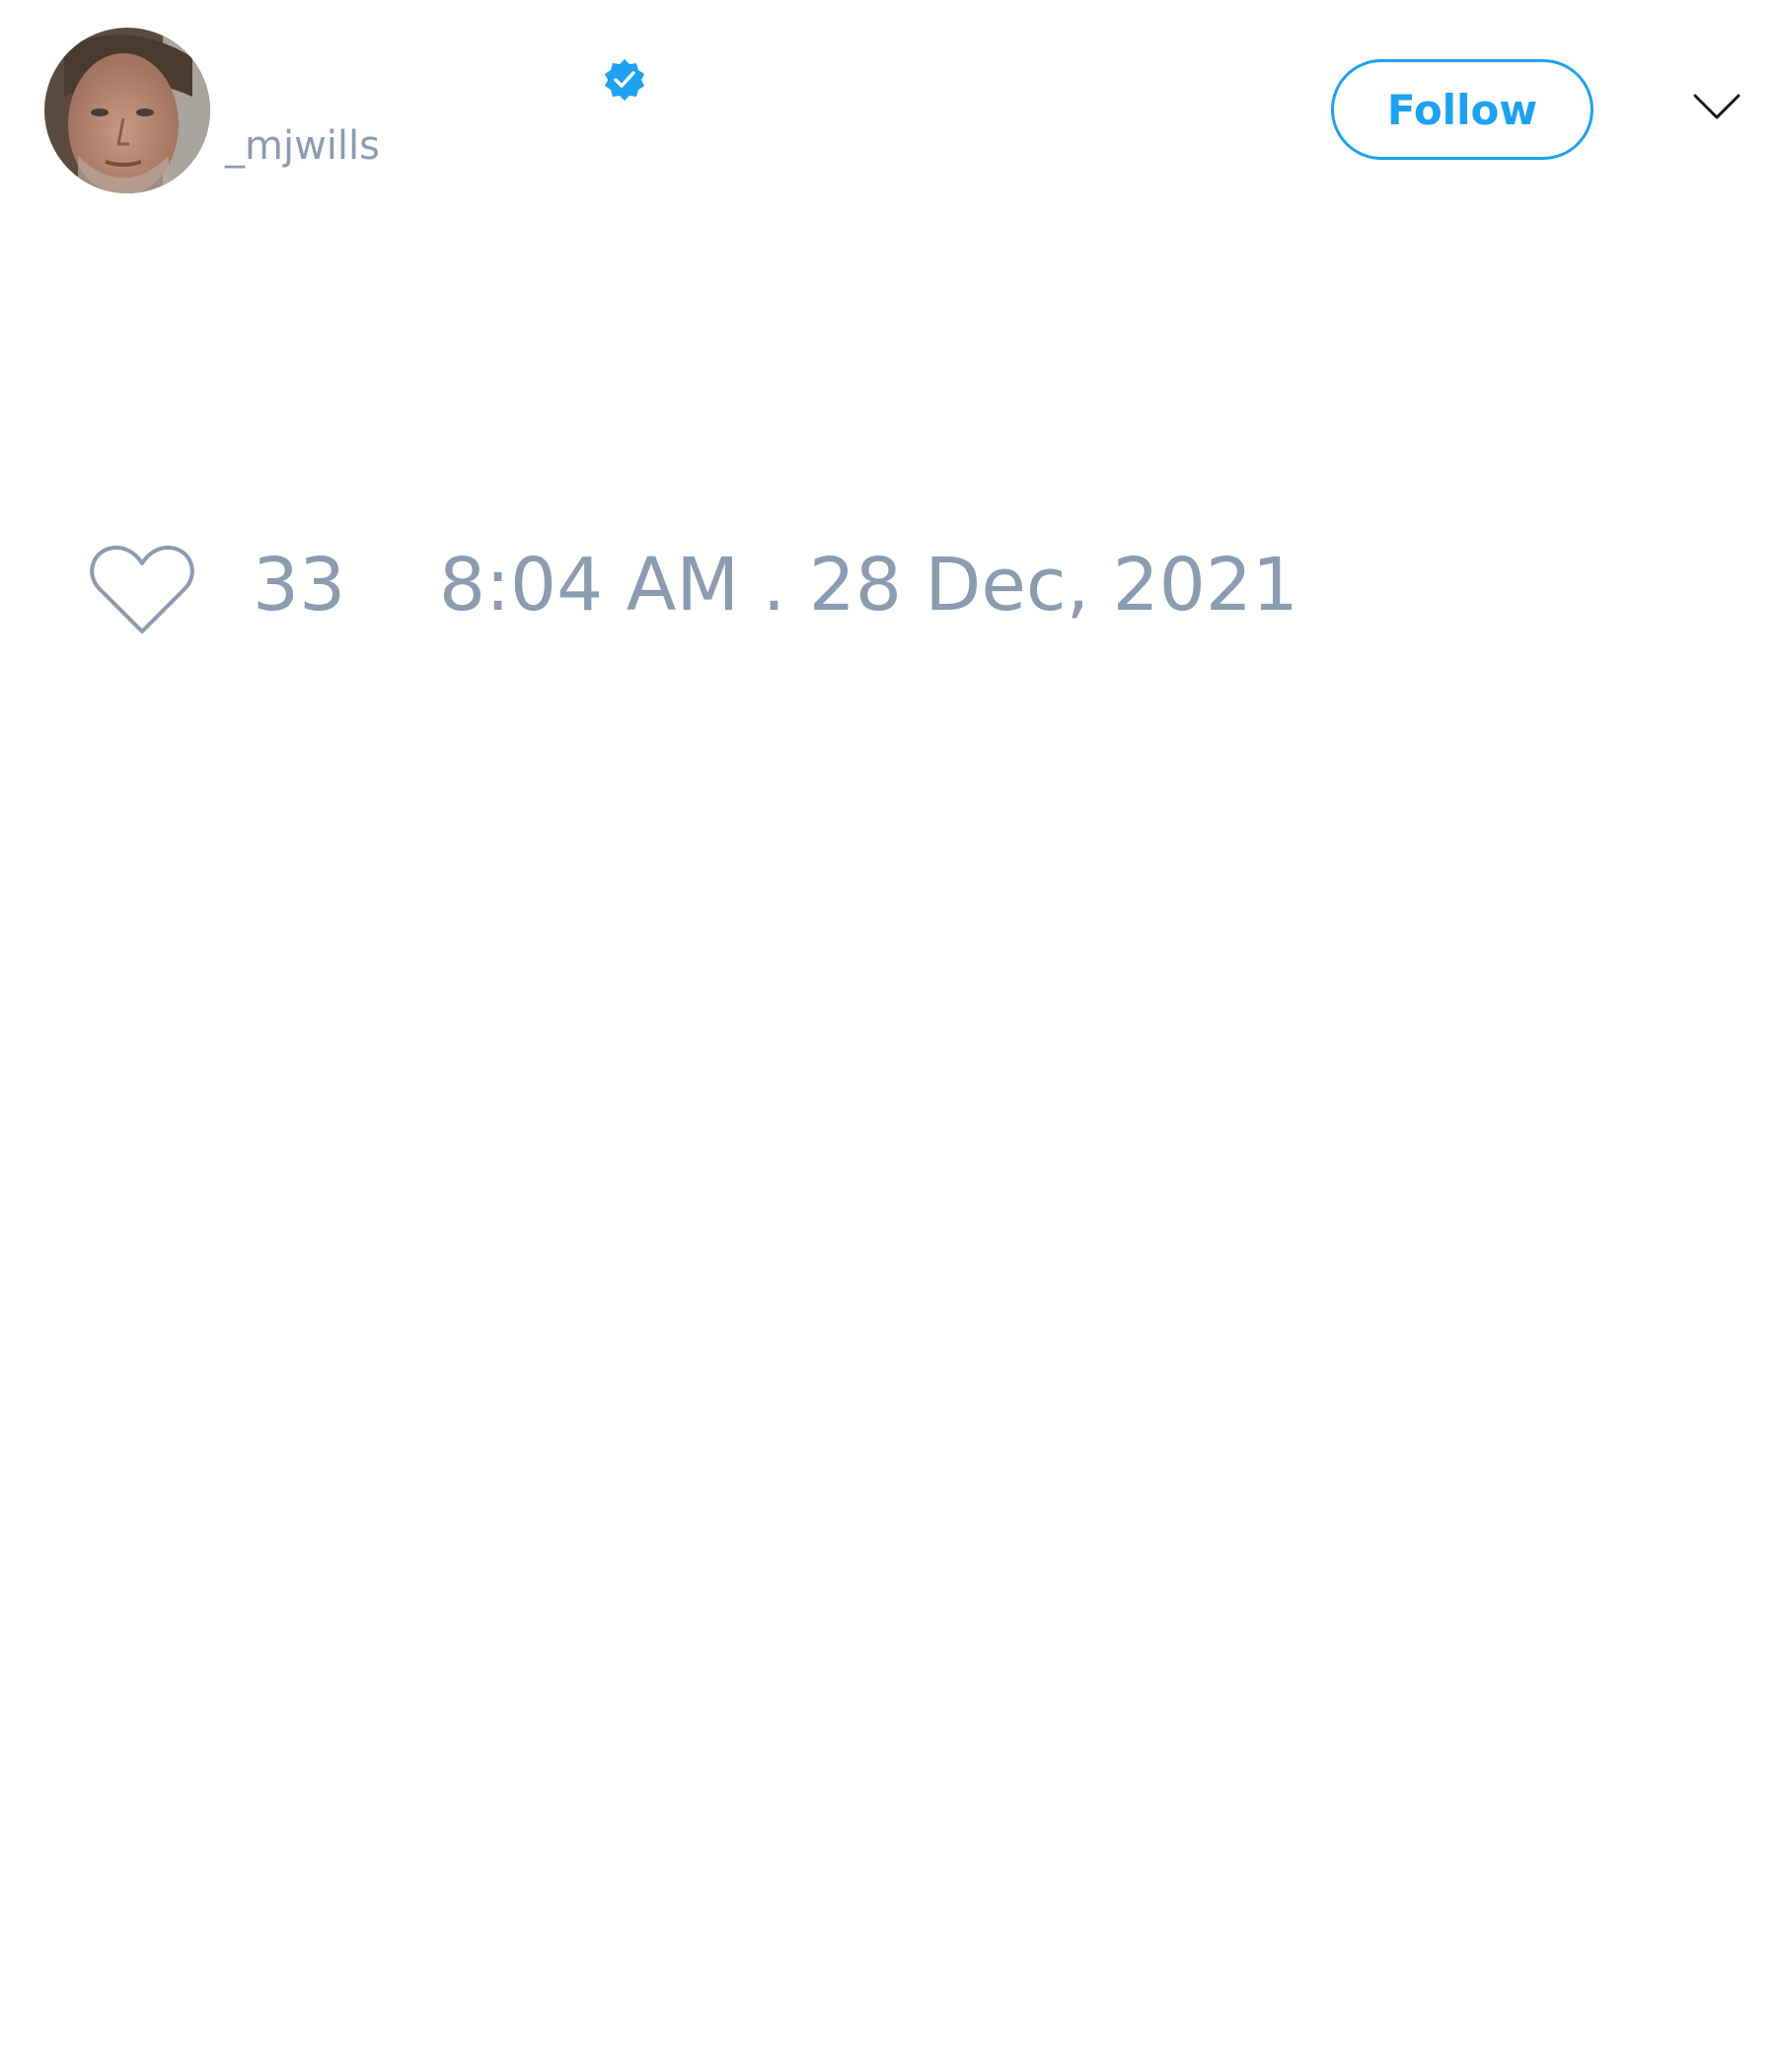 The width and height of the screenshot is (1776, 2072). Describe the element at coordinates (625, 80) in the screenshot. I see `verified-badge-icon` at that location.